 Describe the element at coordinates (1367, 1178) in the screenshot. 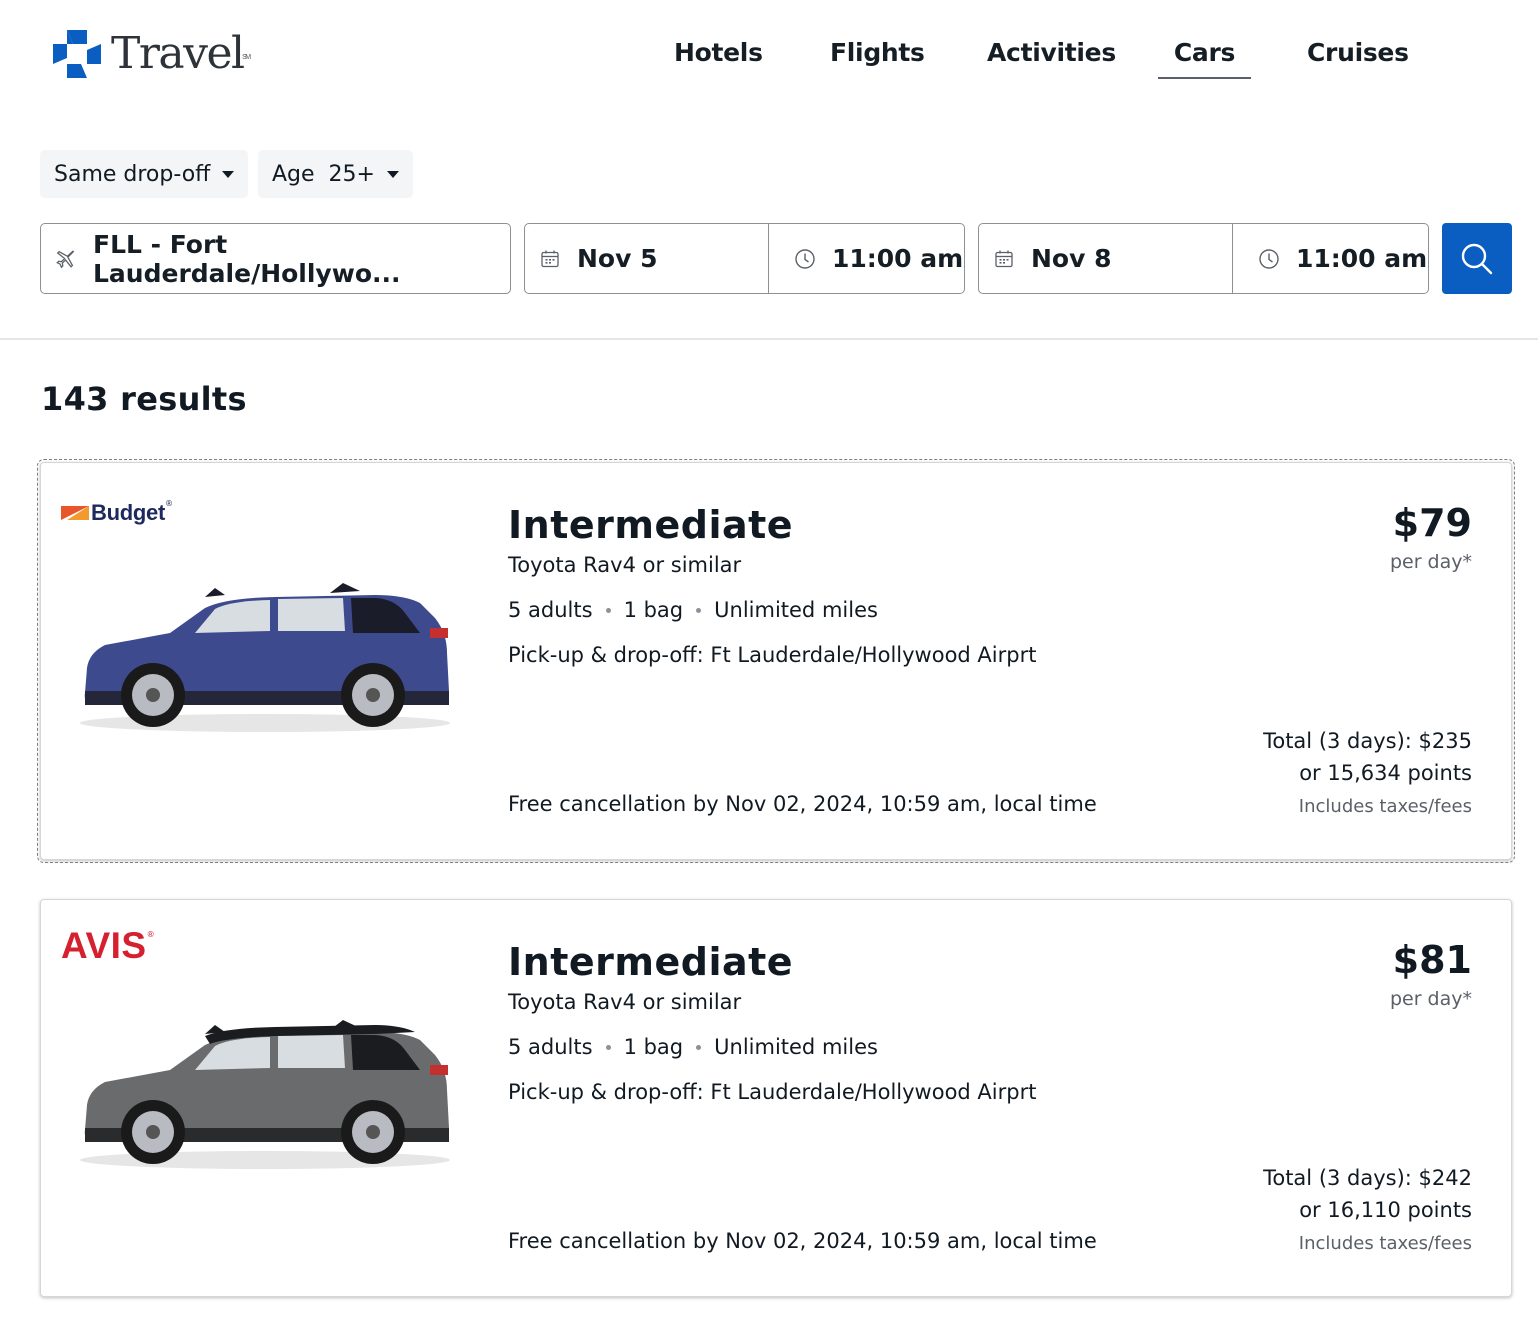

I see `total-cash: Total (3 days): $242` at that location.